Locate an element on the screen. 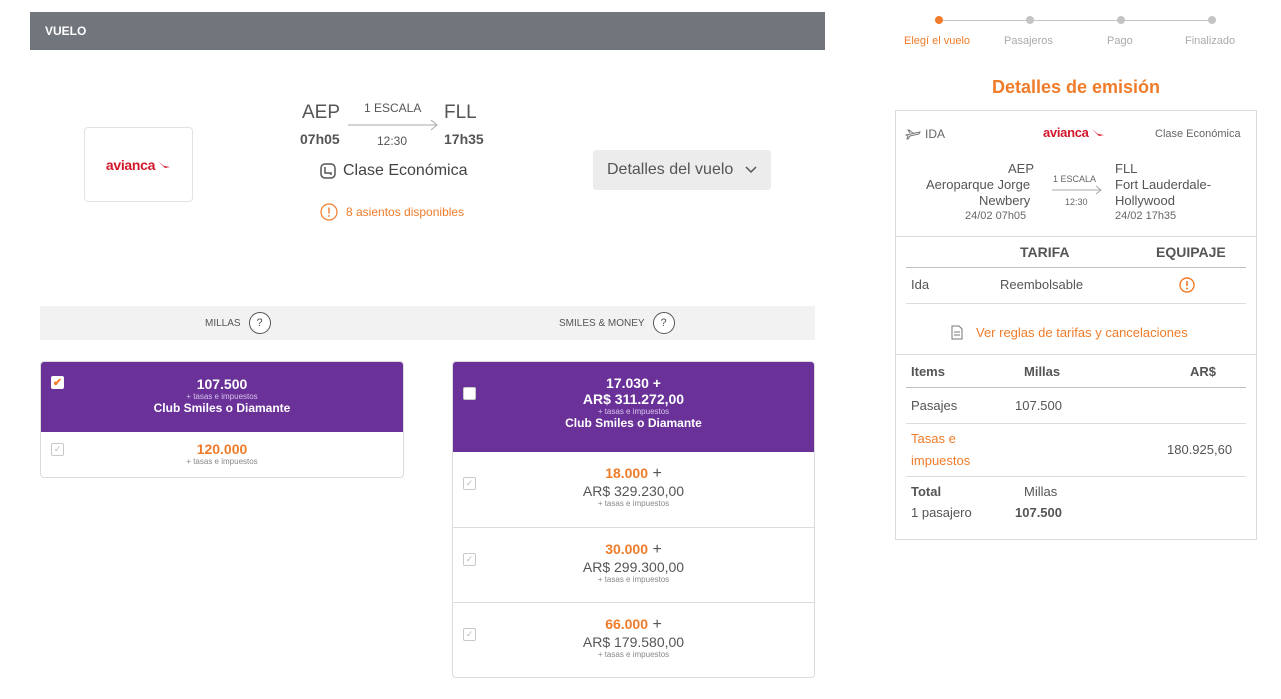 Image resolution: width=1281 pixels, height=699 pixels. seat-icon is located at coordinates (328, 171).